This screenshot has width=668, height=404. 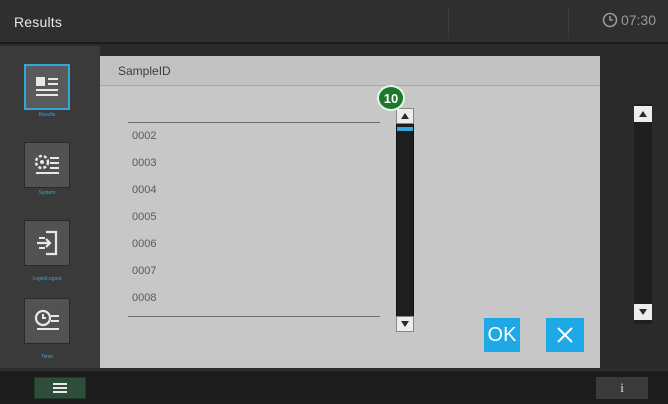 What do you see at coordinates (643, 214) in the screenshot?
I see `page-scrollbar` at bounding box center [643, 214].